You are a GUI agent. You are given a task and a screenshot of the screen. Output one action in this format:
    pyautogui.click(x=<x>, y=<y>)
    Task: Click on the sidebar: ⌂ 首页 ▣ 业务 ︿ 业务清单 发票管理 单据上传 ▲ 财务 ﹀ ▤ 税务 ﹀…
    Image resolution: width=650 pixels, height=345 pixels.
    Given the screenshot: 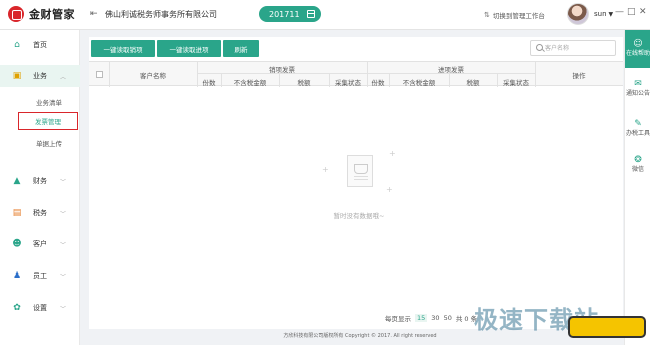 What is the action you would take?
    pyautogui.click(x=40, y=187)
    